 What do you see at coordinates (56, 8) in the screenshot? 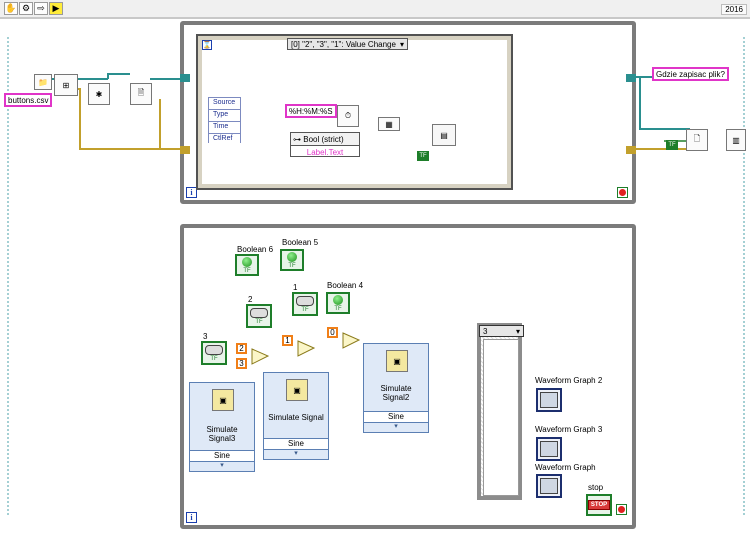
I see `run-arrow-icon: ▶` at bounding box center [56, 8].